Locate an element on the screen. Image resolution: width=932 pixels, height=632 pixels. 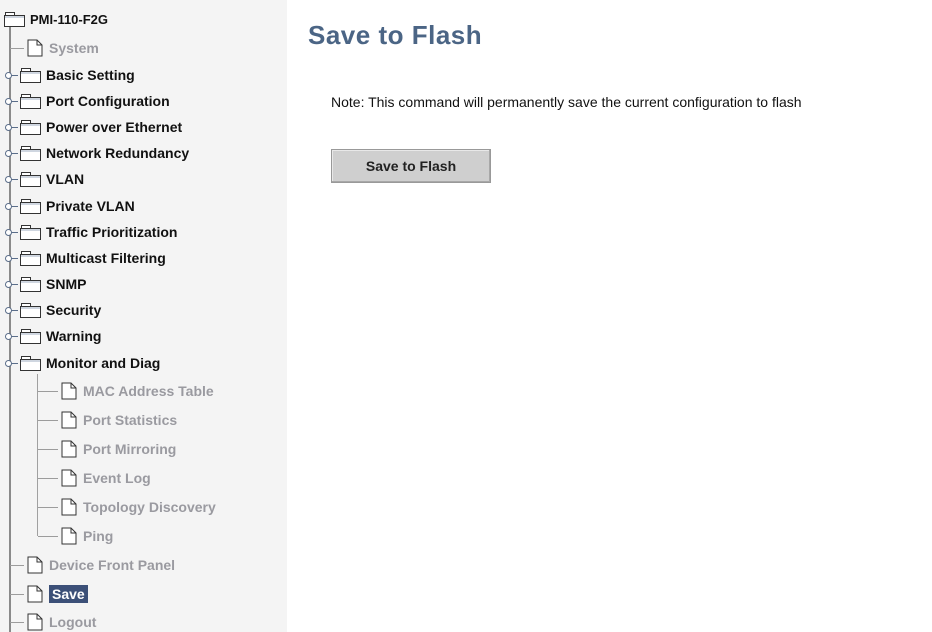
tree-item-security: Security is located at coordinates (53, 310).